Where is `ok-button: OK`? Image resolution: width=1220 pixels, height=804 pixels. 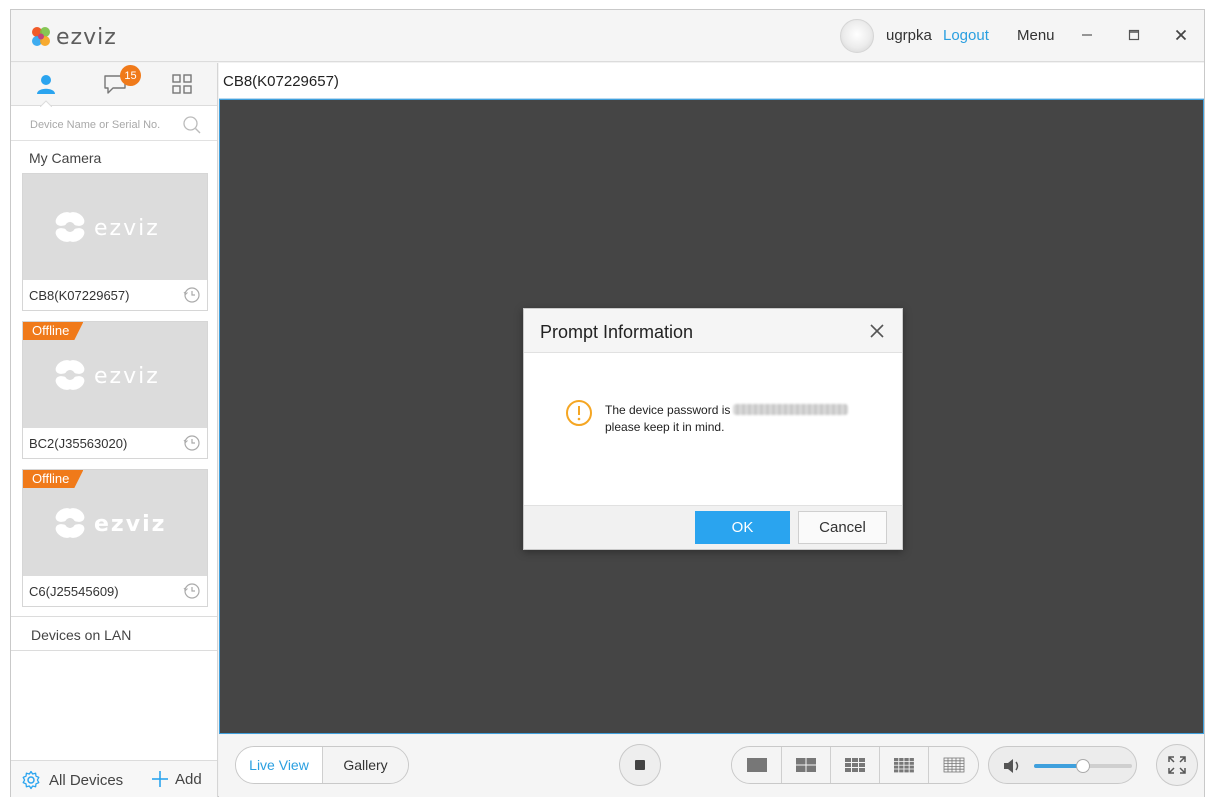 ok-button: OK is located at coordinates (742, 527).